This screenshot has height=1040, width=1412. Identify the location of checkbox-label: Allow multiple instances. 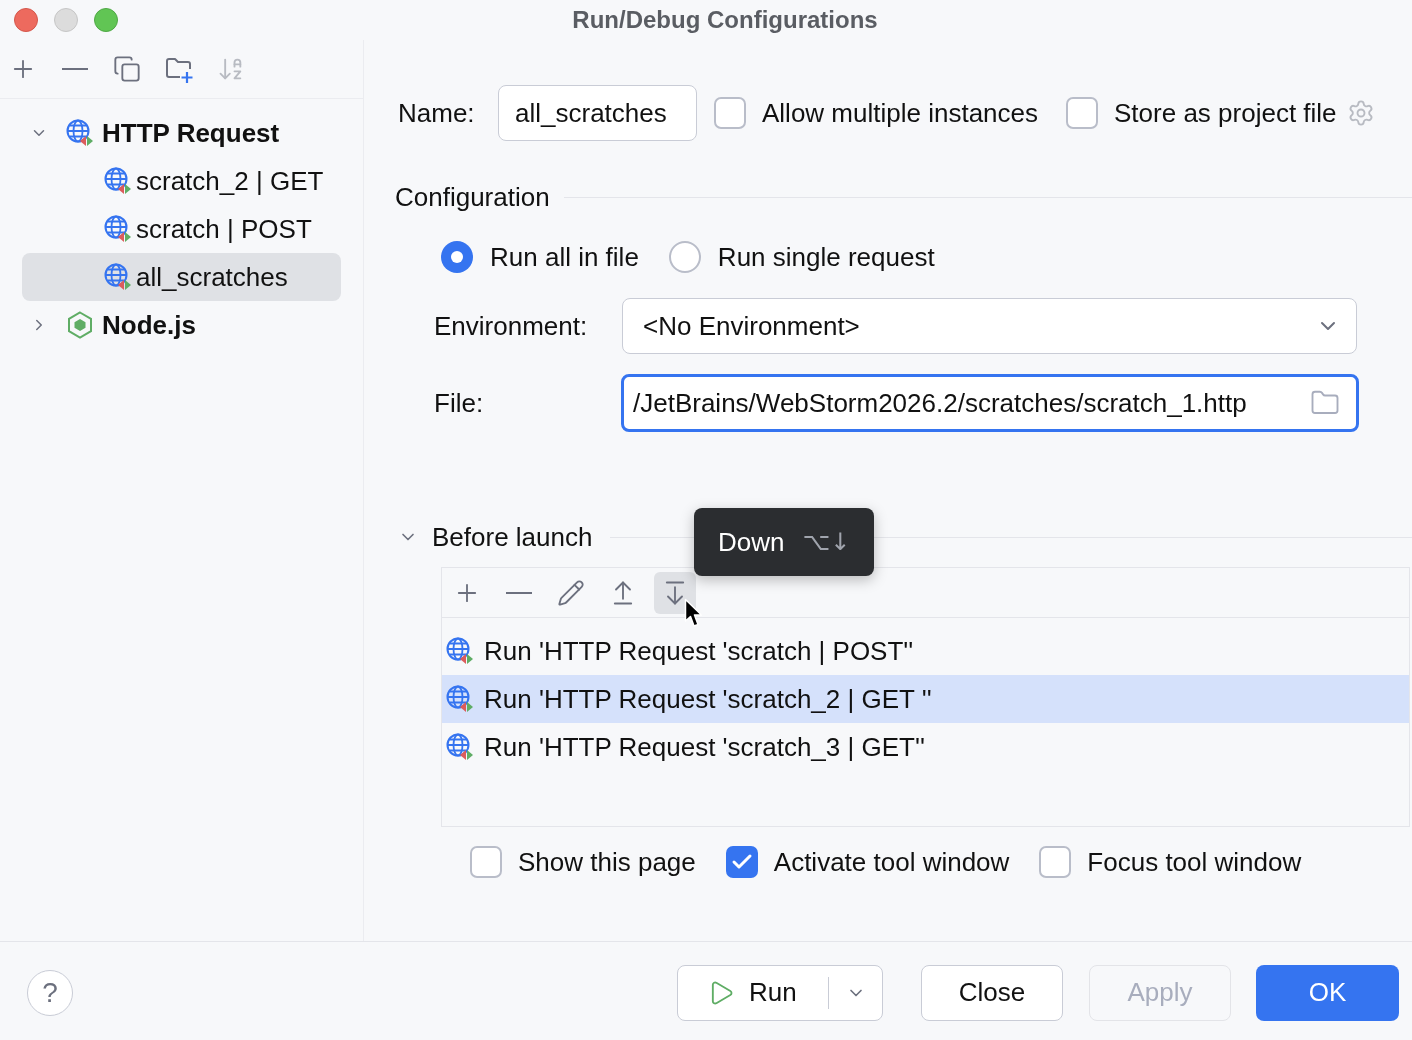
(900, 113).